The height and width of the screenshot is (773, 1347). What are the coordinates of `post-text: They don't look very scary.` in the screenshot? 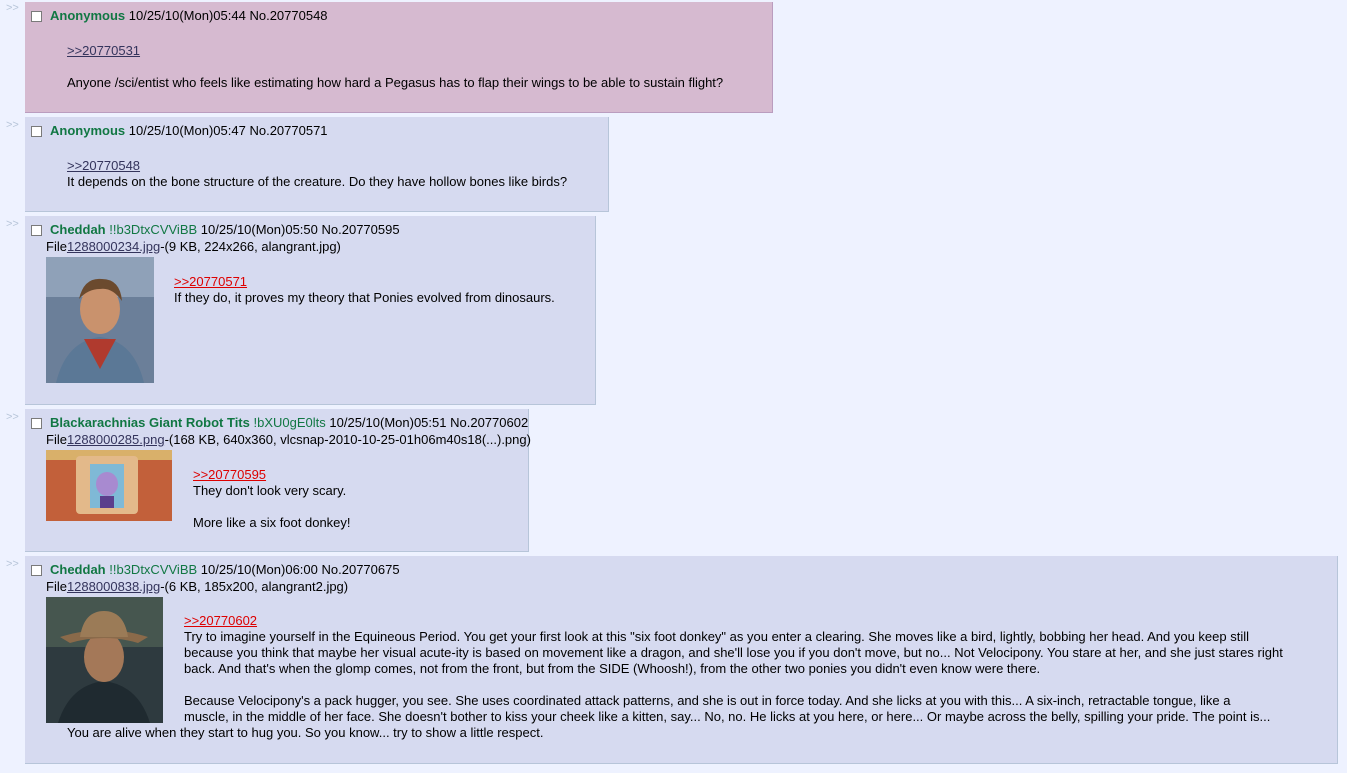 It's located at (270, 490).